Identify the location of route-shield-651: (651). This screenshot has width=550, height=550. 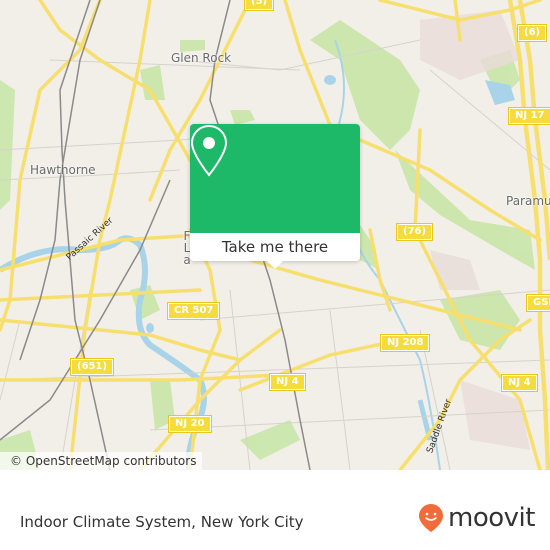
(92, 367).